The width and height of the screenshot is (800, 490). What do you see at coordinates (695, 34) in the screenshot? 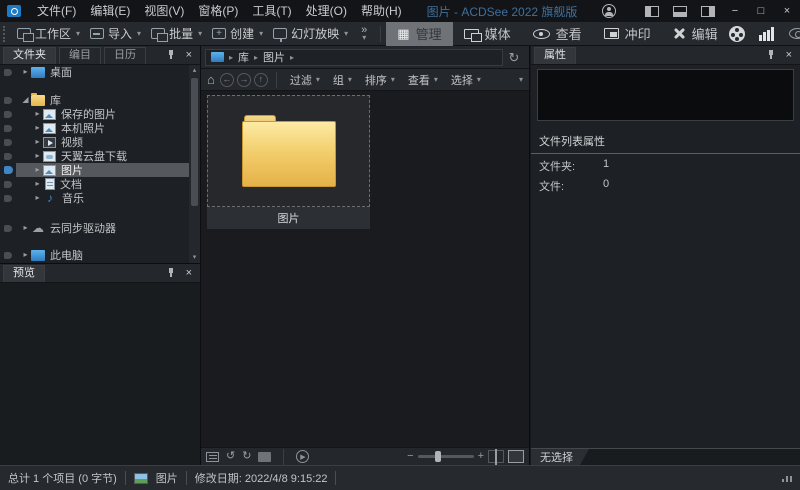
I see `mode-tab-edit: 编辑` at bounding box center [695, 34].